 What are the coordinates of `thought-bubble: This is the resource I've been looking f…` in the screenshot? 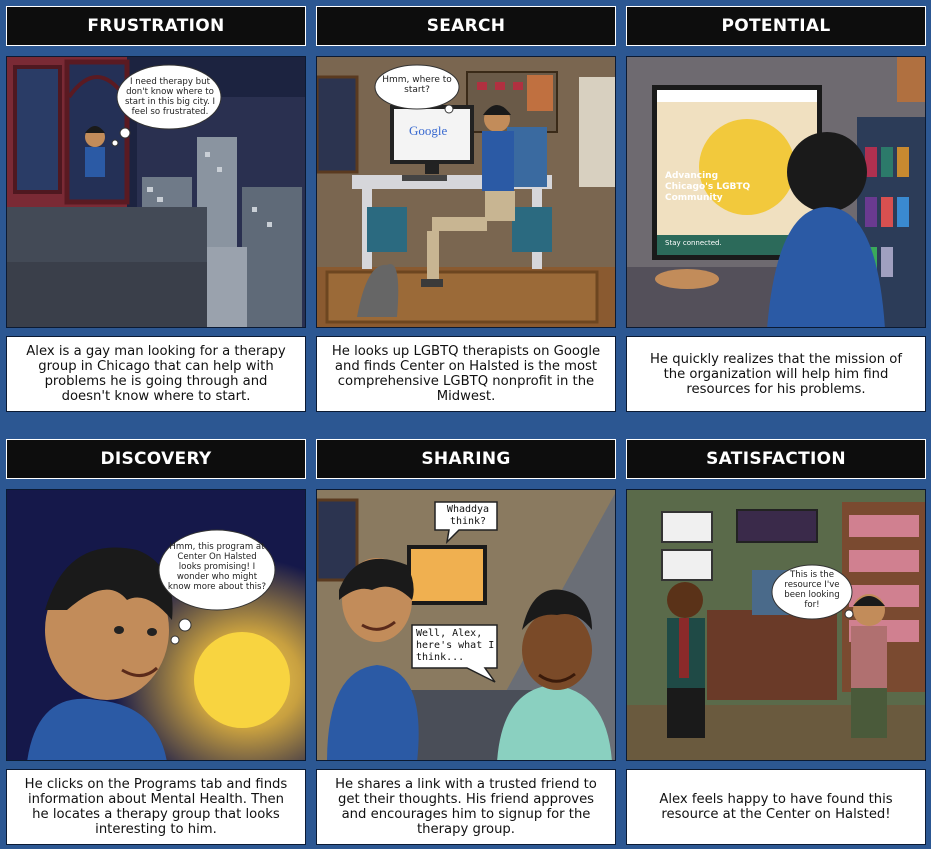 It's located at (812, 590).